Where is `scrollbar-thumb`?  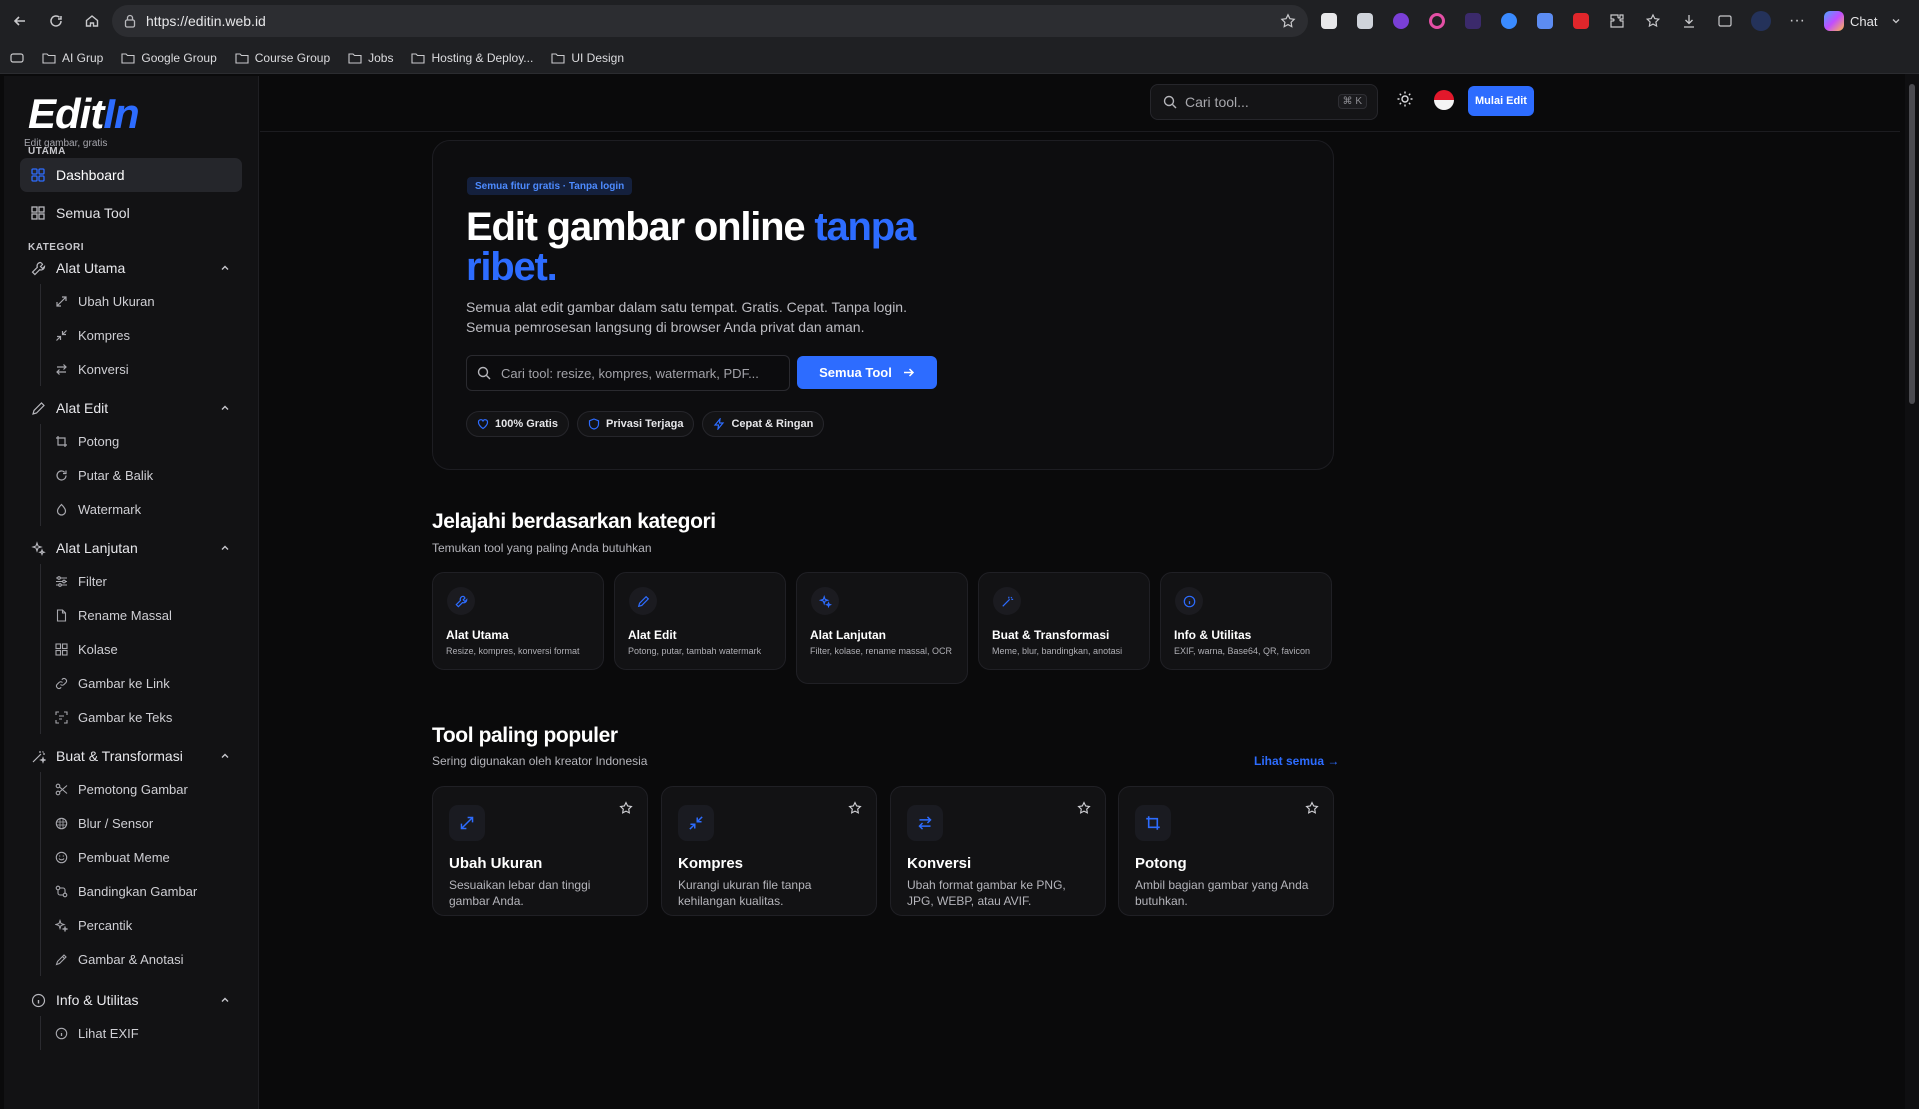
scrollbar-thumb is located at coordinates (1912, 244).